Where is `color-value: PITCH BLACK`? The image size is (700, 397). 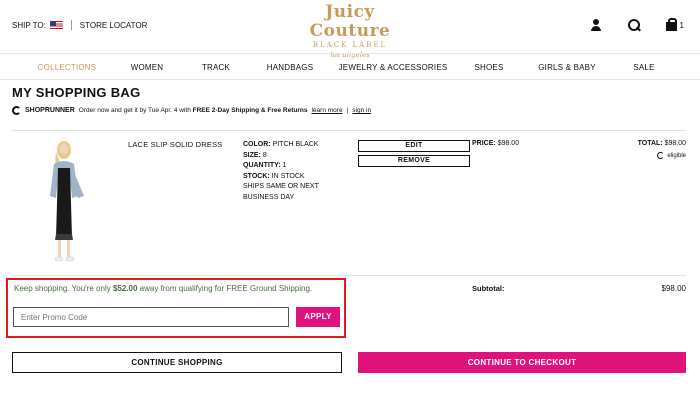 color-value: PITCH BLACK is located at coordinates (295, 144).